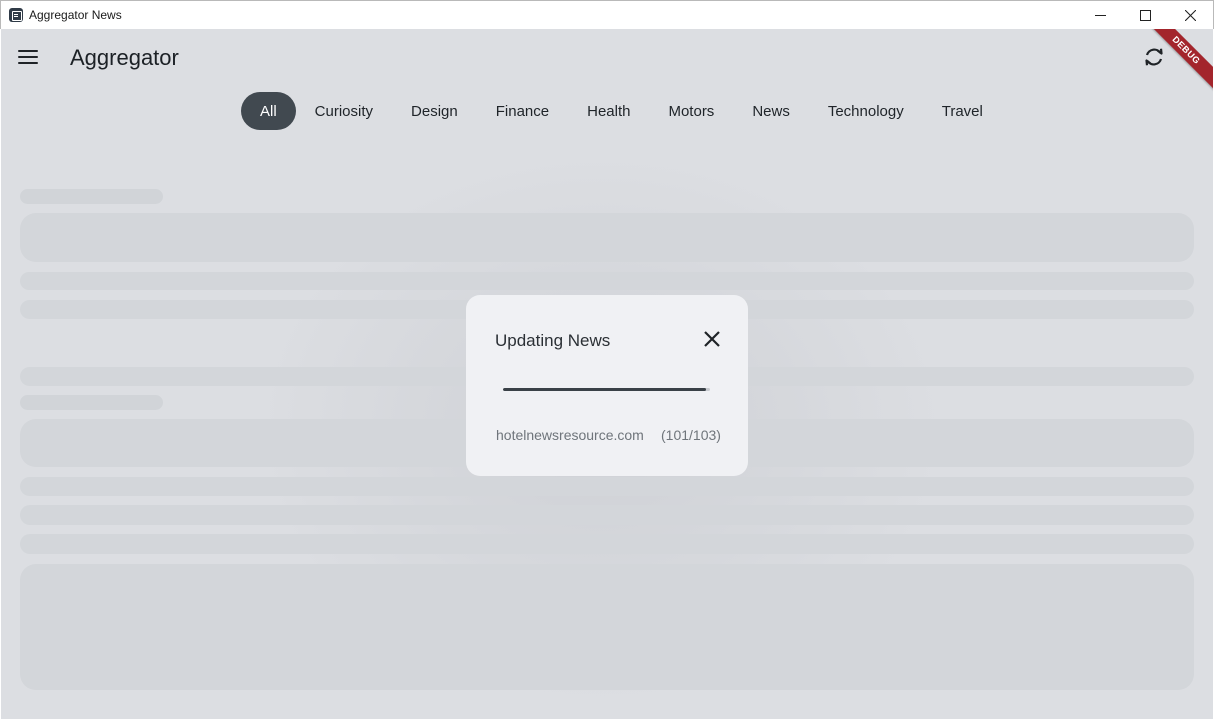 The image size is (1214, 720). What do you see at coordinates (866, 111) in the screenshot?
I see `tab-technology: Technology` at bounding box center [866, 111].